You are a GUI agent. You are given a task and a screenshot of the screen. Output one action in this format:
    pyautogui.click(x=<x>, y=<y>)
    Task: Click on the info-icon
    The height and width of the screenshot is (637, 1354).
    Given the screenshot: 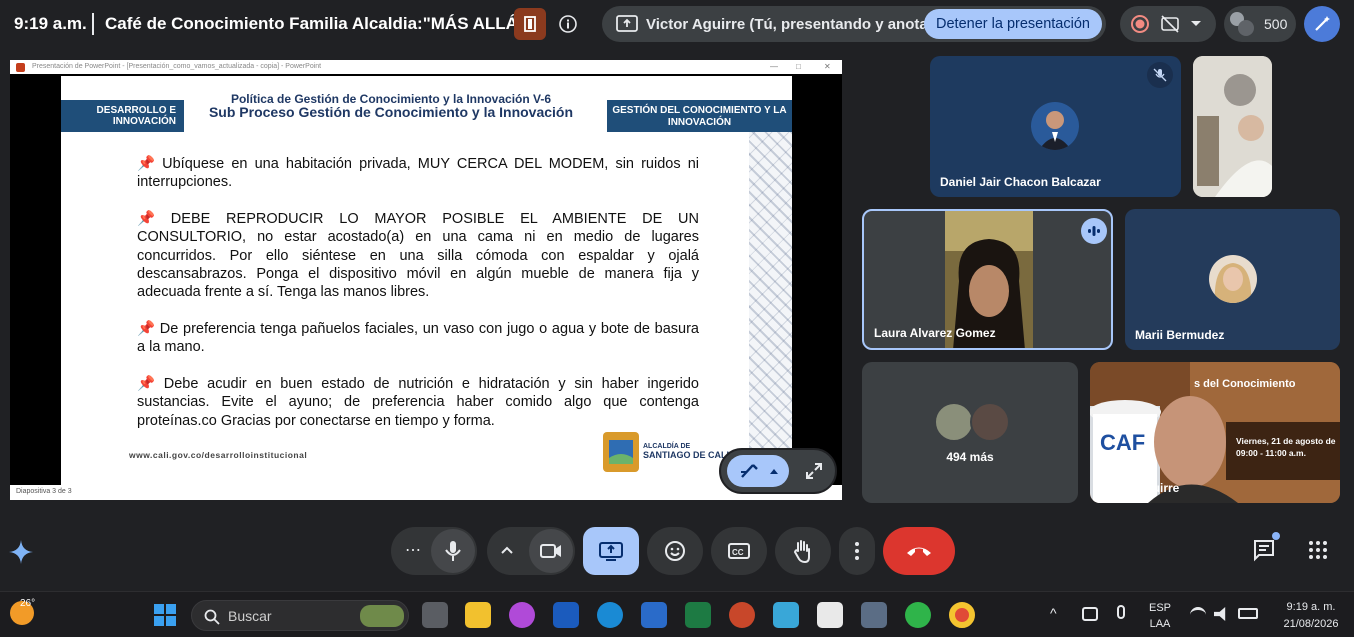 What is the action you would take?
    pyautogui.click(x=568, y=24)
    